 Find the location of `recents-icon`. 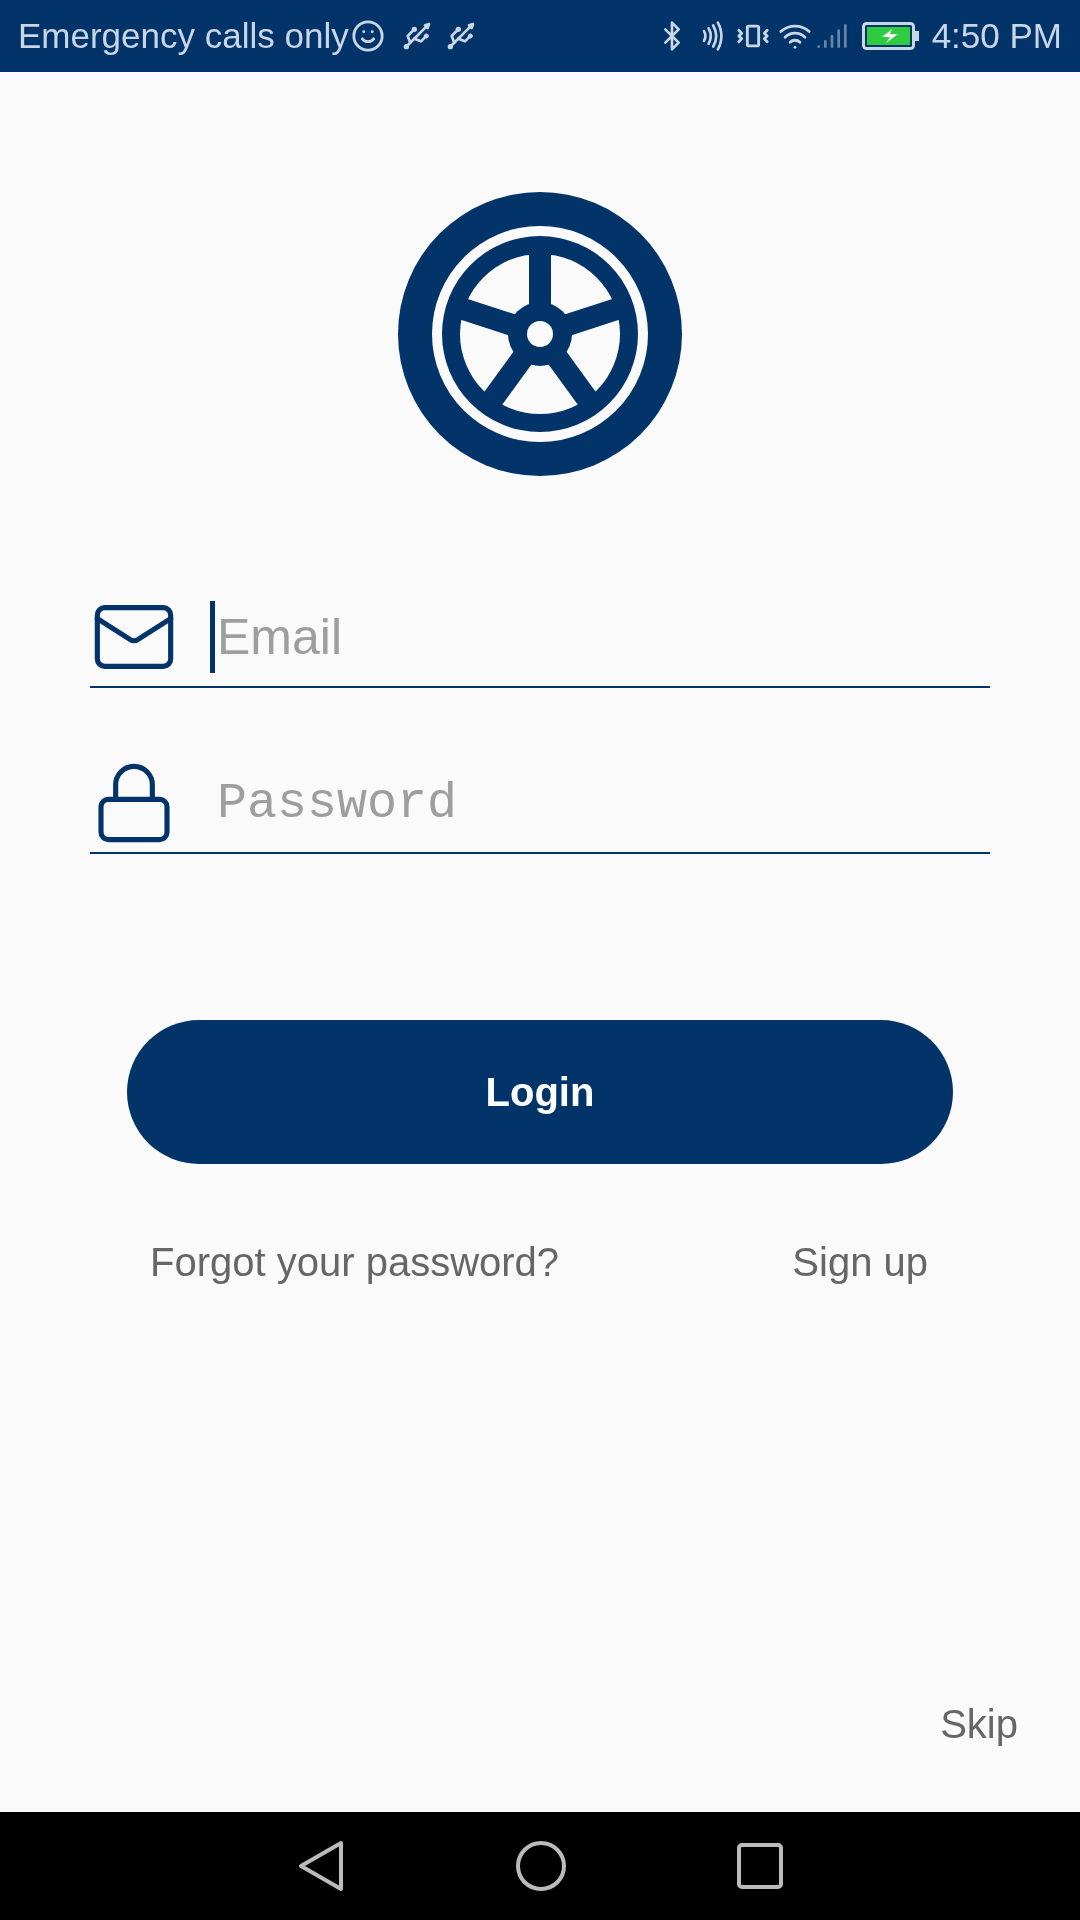

recents-icon is located at coordinates (760, 1866).